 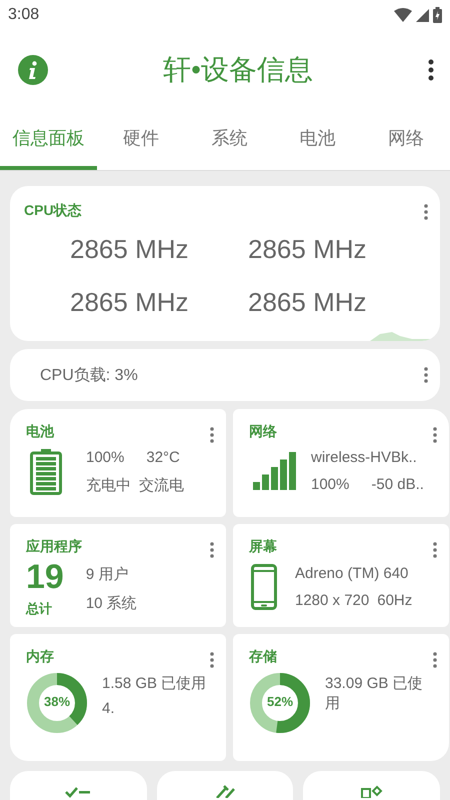 I want to click on gpu-name: Adreno (TM) 640, so click(x=352, y=573).